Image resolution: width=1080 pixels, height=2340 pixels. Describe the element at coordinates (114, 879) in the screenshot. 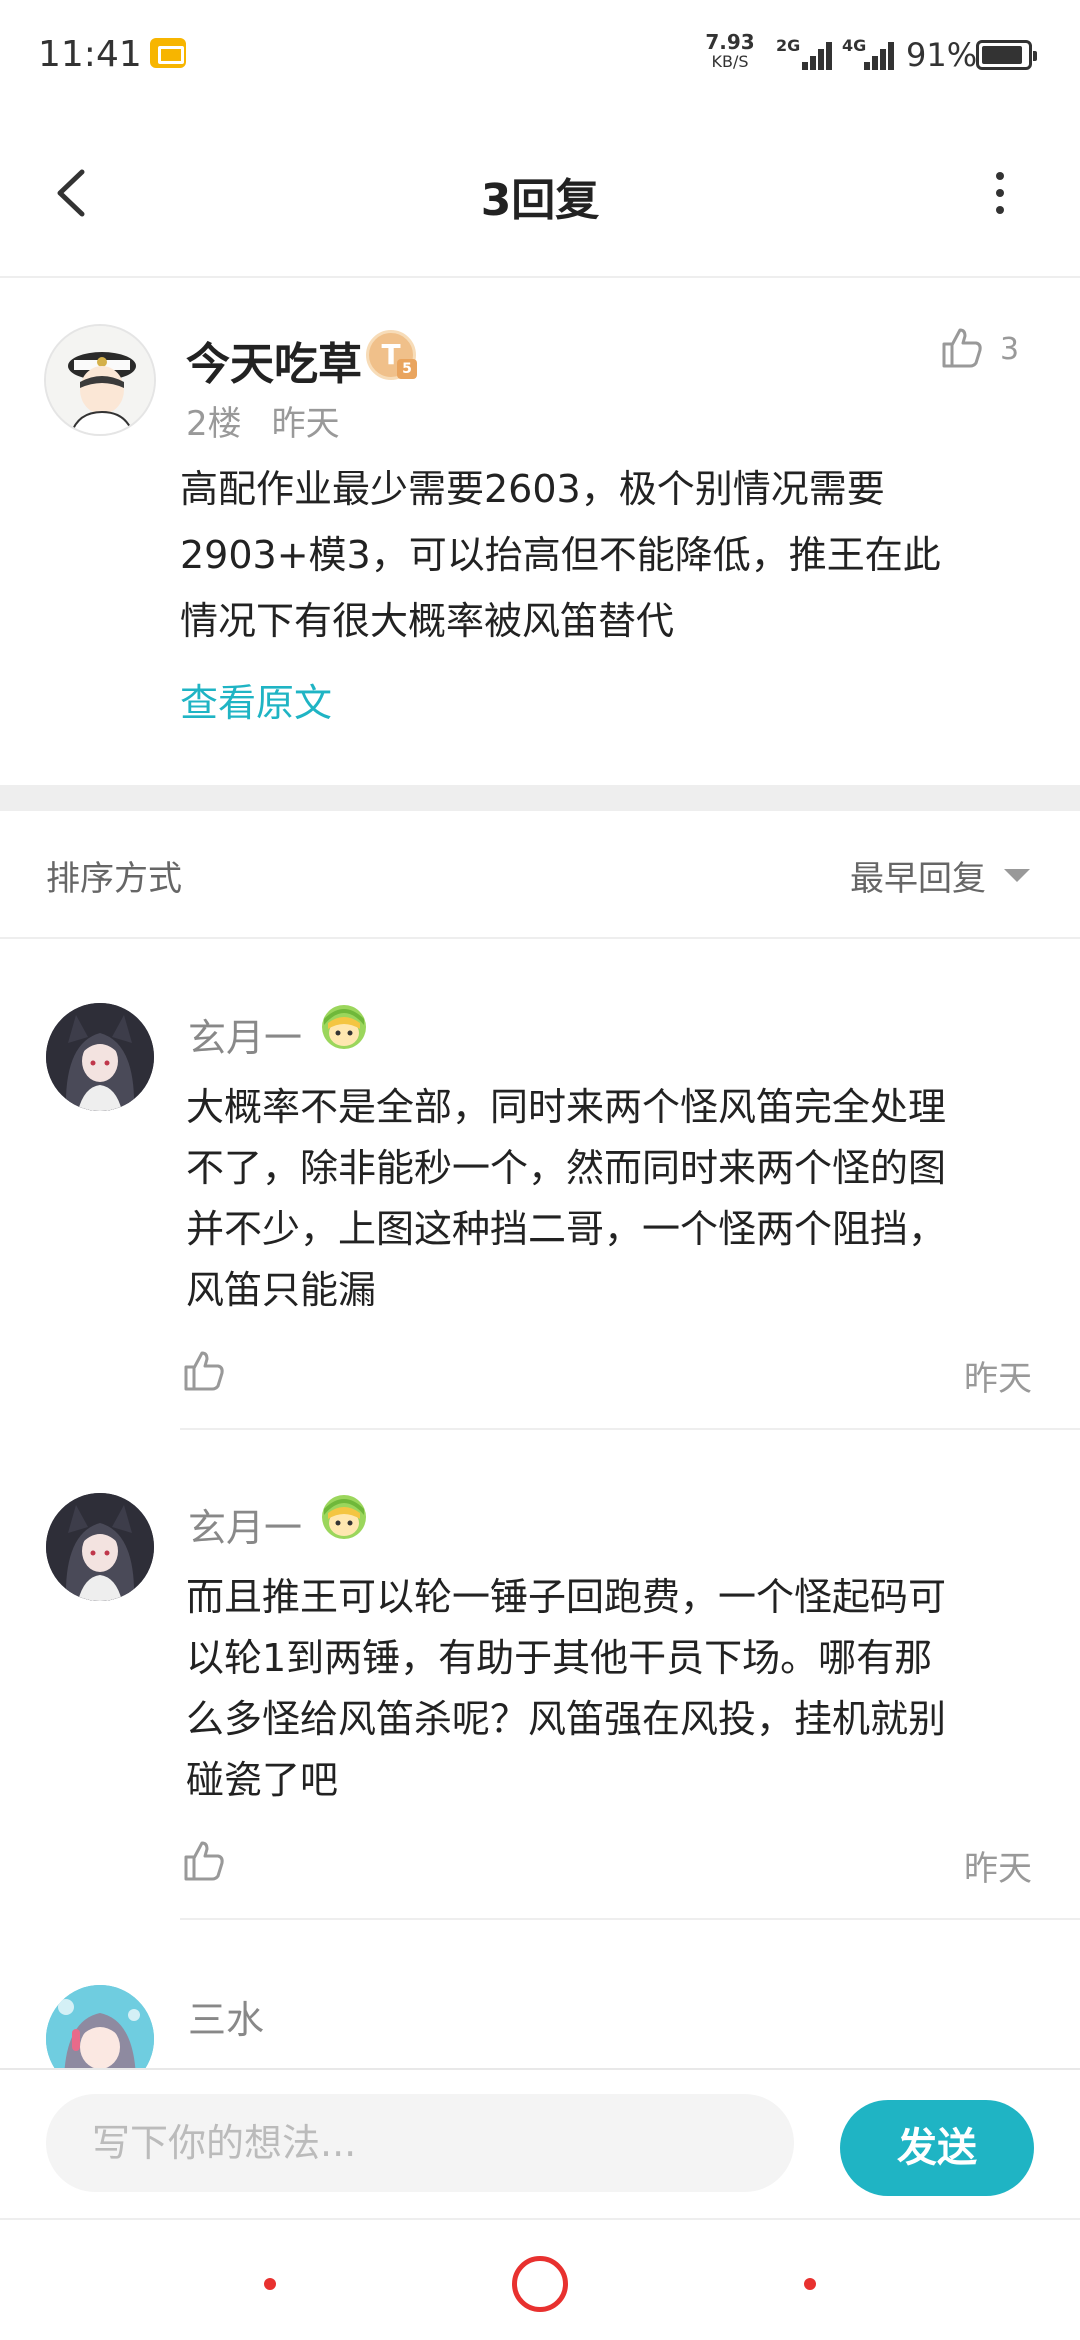

I see `sort-label: 排序方式` at that location.